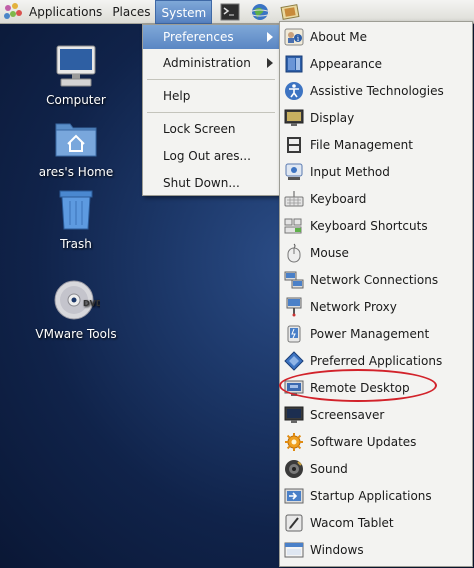 This screenshot has height=568, width=474. Describe the element at coordinates (294, 253) in the screenshot. I see `mouse-icon` at that location.